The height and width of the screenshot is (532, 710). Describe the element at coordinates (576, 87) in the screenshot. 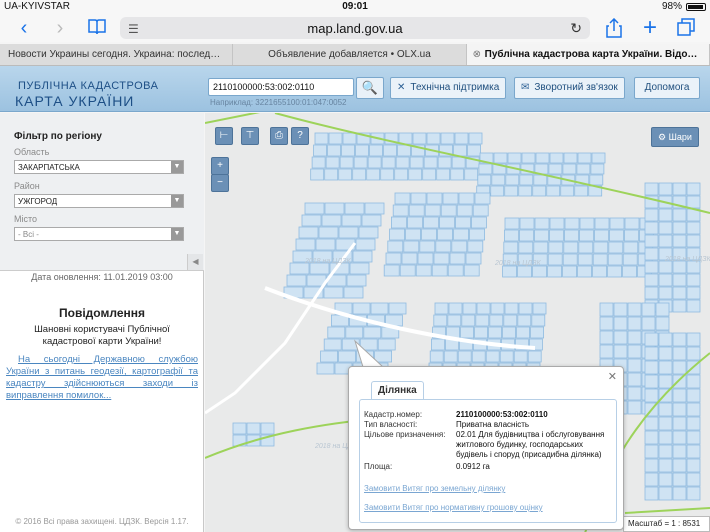

I see `feedback-label: Зворотний зв'язок` at that location.